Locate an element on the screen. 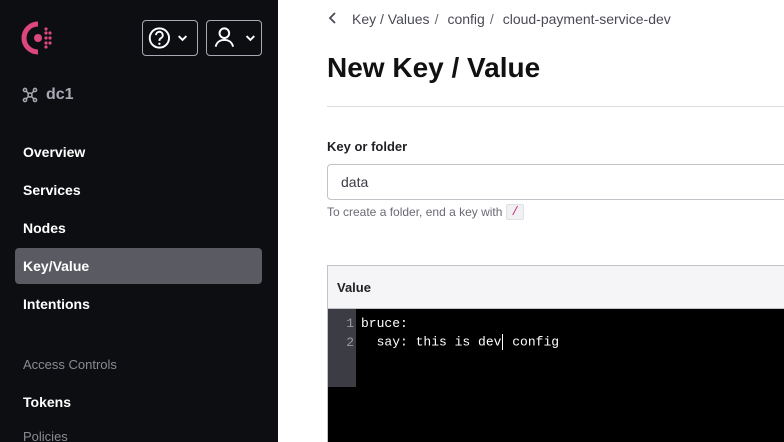 Image resolution: width=784 pixels, height=442 pixels. access-controls-heading: Access Controls is located at coordinates (70, 364).